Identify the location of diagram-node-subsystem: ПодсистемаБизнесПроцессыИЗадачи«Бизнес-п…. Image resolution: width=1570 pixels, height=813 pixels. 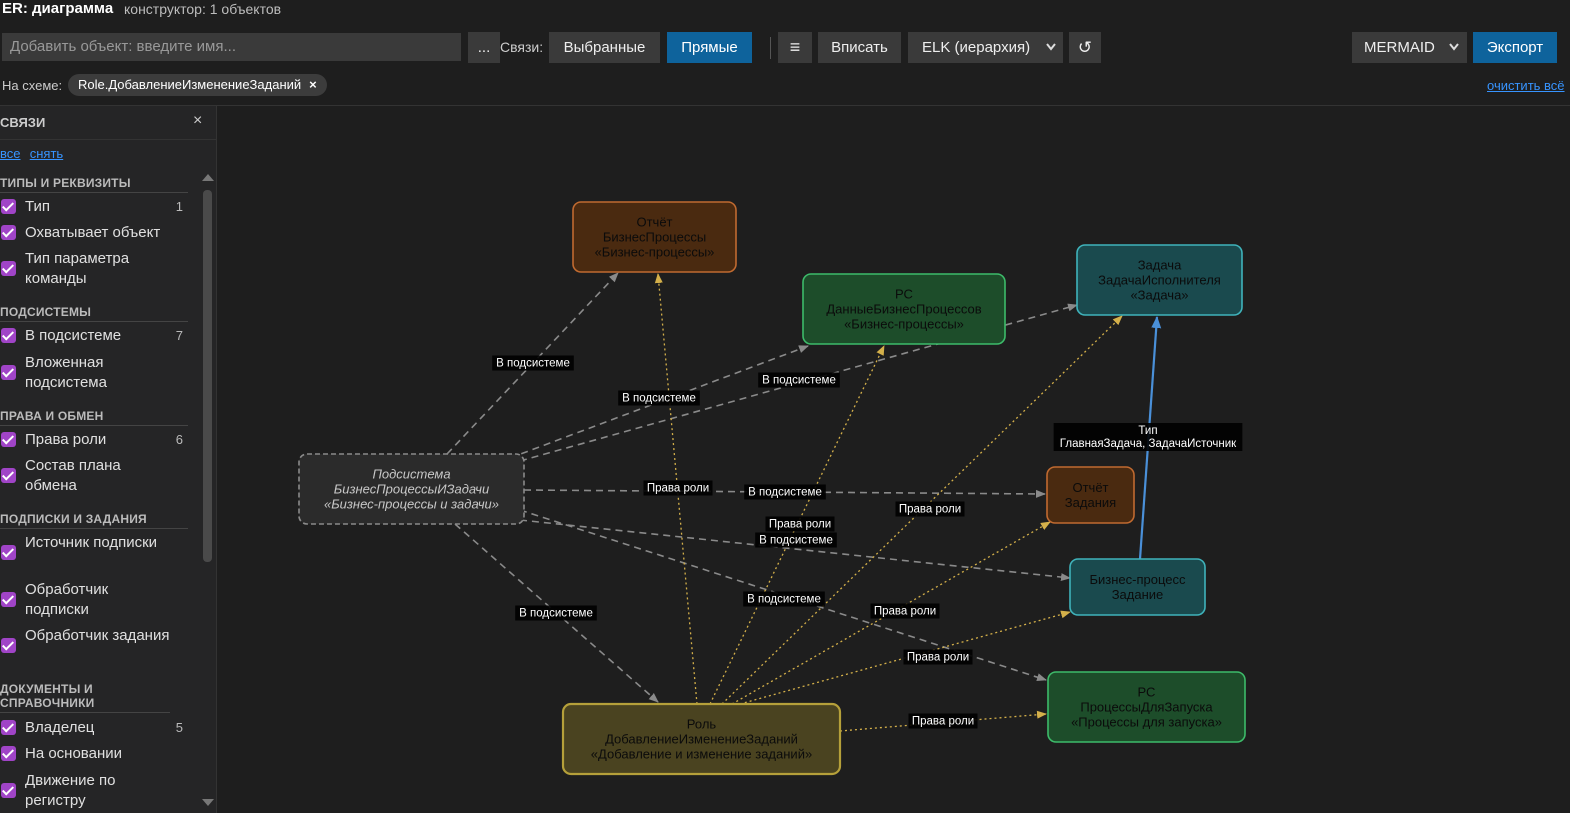
(411, 489).